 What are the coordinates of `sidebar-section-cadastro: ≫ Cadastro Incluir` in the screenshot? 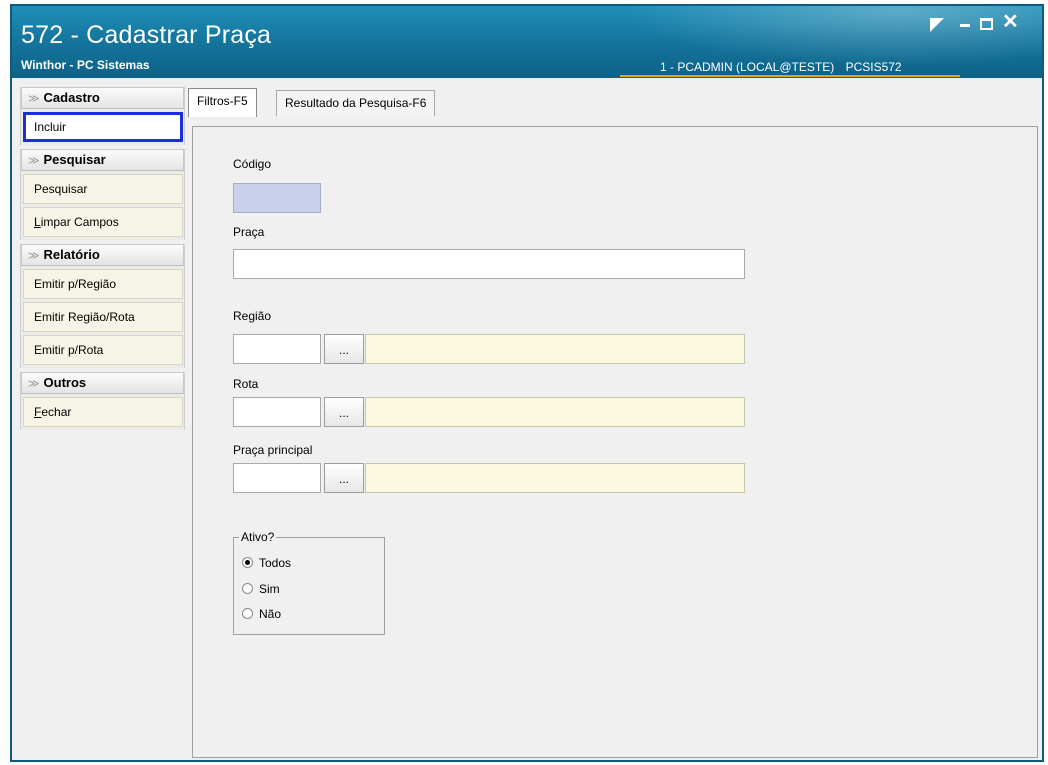 It's located at (102, 116).